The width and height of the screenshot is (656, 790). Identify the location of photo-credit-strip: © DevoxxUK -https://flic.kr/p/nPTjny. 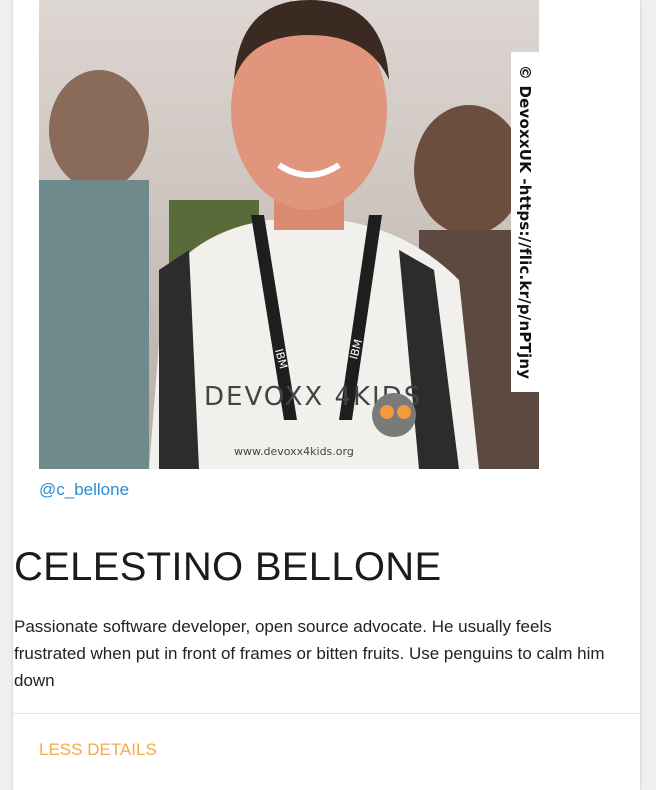
(525, 222).